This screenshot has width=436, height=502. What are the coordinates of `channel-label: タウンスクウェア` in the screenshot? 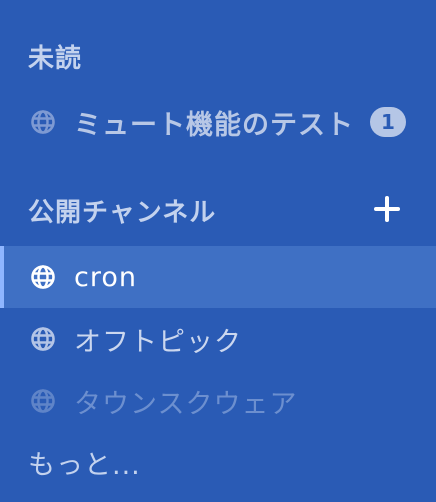 It's located at (186, 404).